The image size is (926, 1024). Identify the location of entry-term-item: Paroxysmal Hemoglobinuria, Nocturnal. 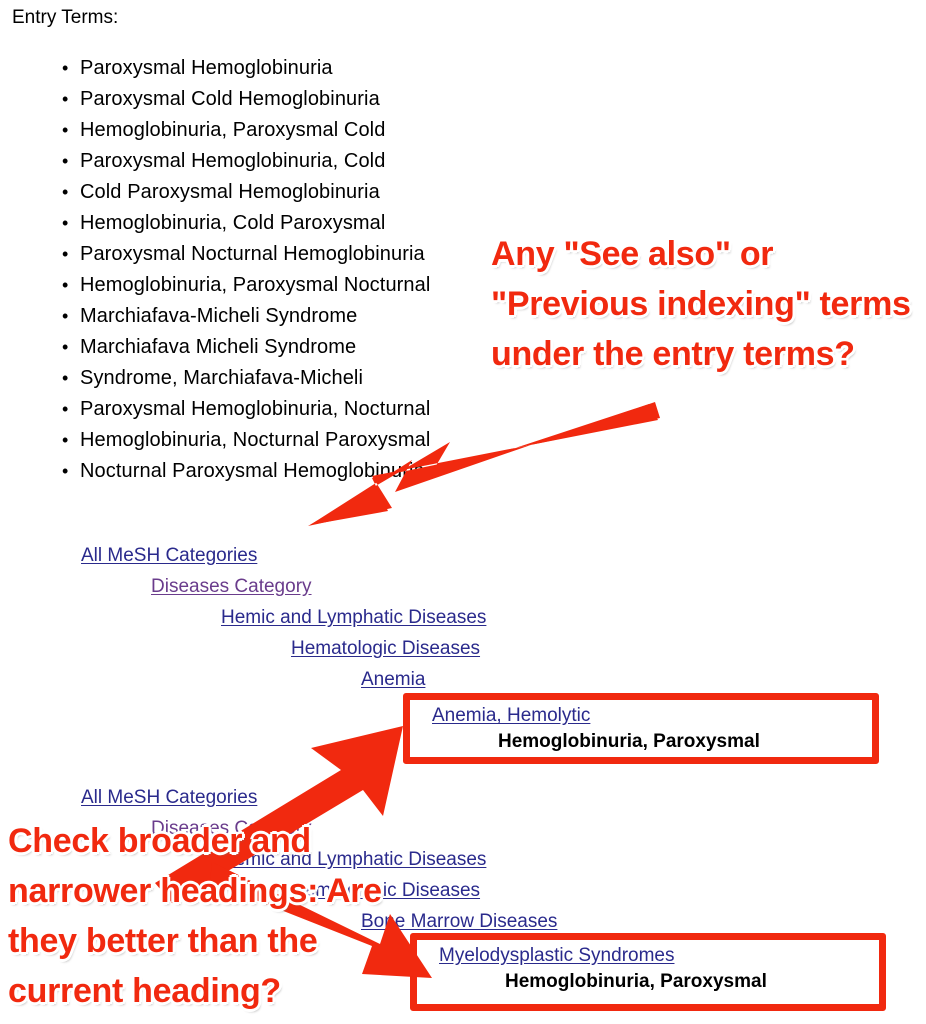
(351, 409).